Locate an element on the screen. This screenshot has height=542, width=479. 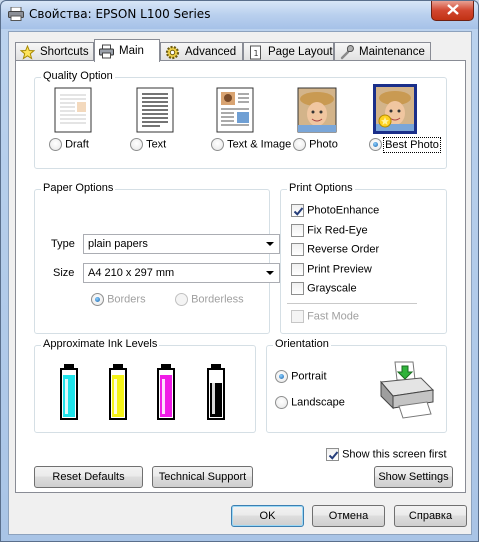
borderless-radio is located at coordinates (181, 299).